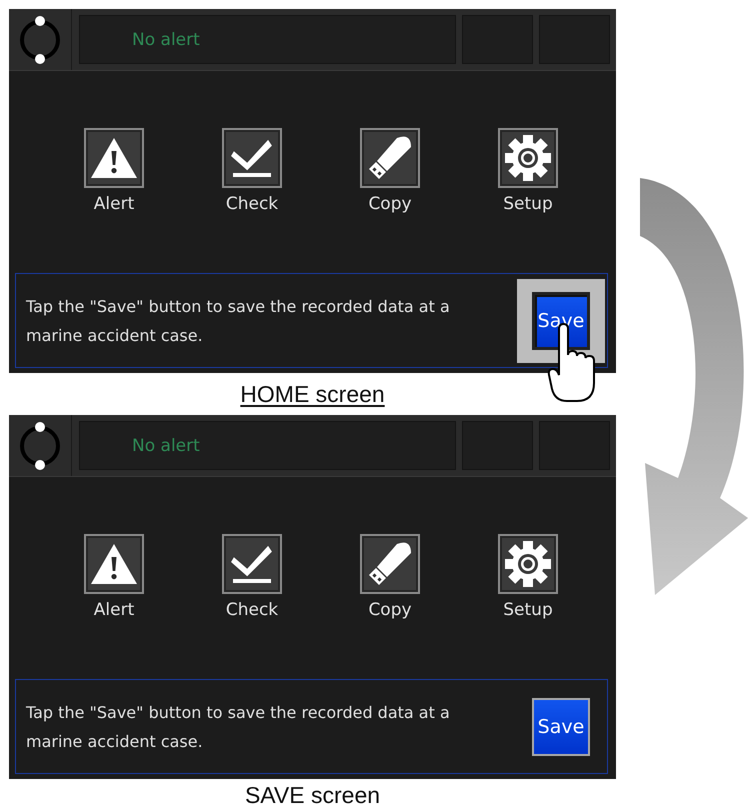  I want to click on save-button: Save, so click(561, 727).